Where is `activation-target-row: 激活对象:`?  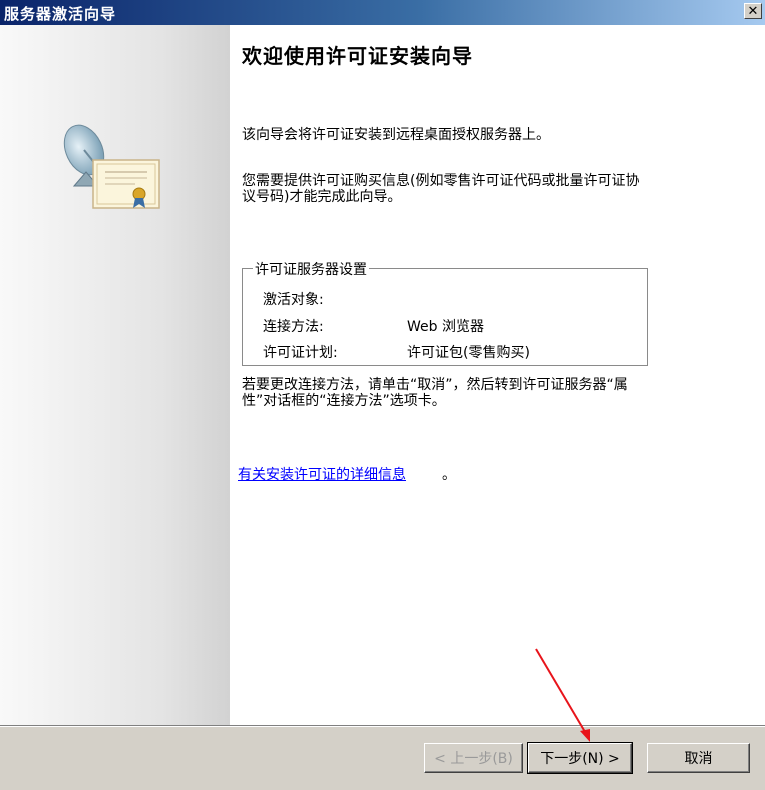
activation-target-row: 激活对象: is located at coordinates (293, 299).